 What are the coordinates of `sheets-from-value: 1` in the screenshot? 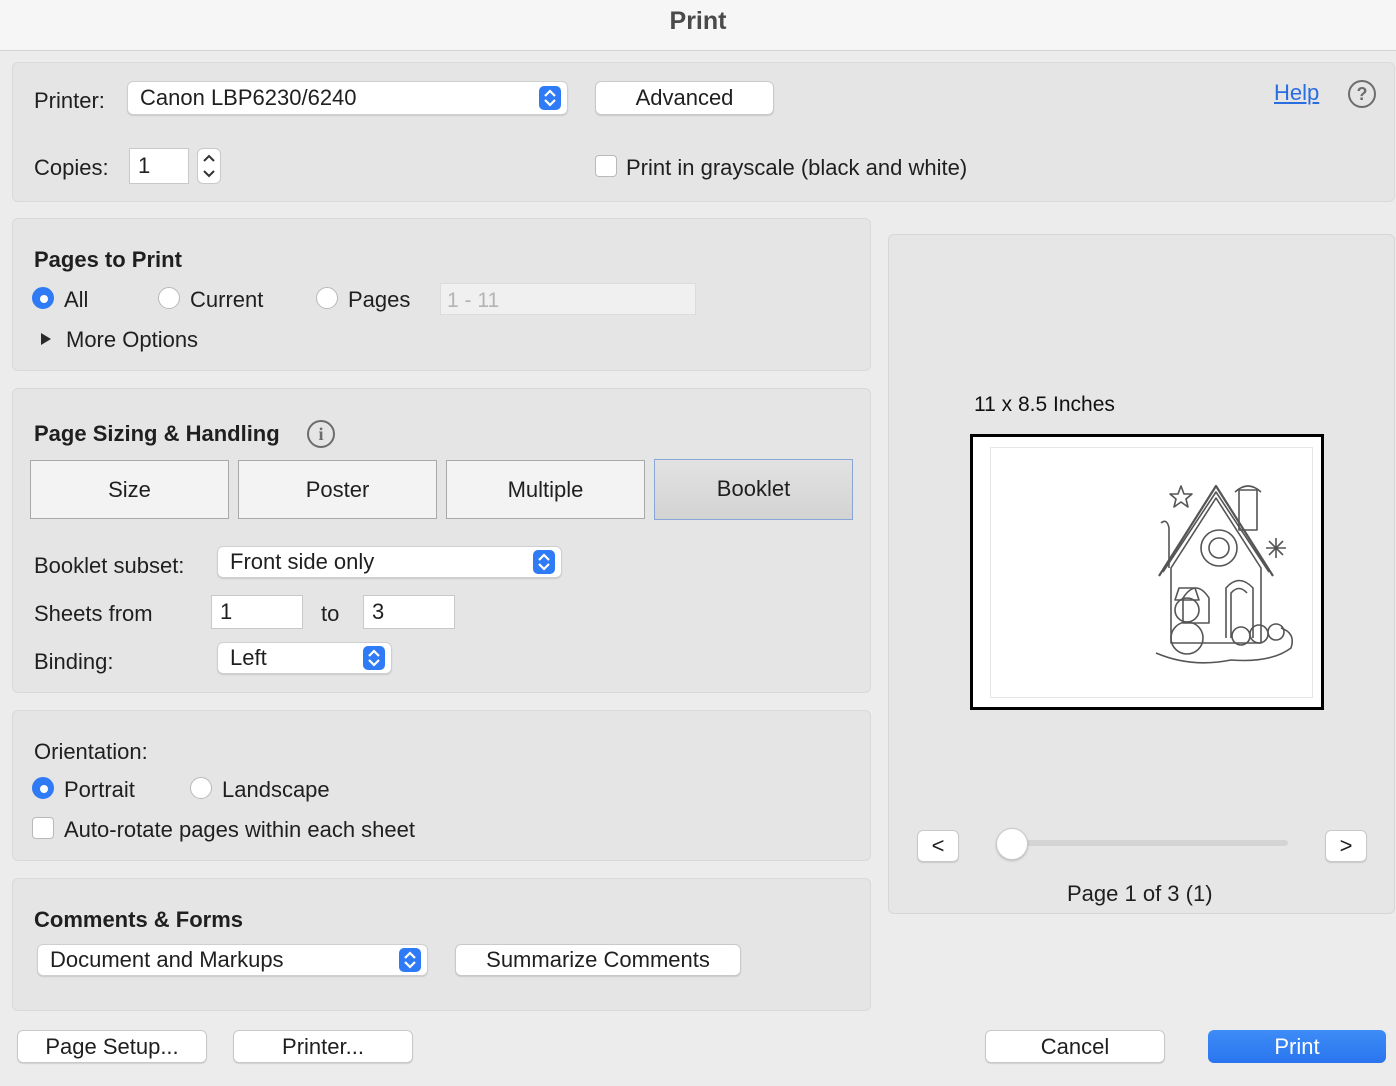 It's located at (226, 611).